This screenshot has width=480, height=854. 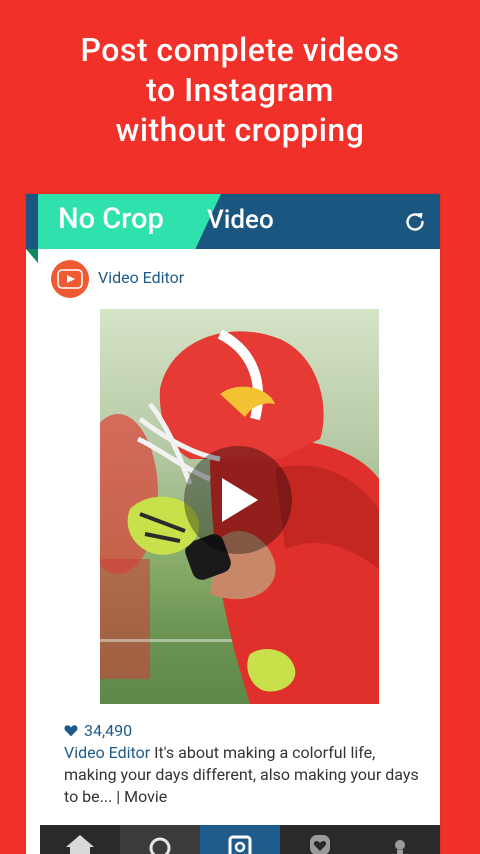 I want to click on top-bar-title: Video, so click(x=240, y=220).